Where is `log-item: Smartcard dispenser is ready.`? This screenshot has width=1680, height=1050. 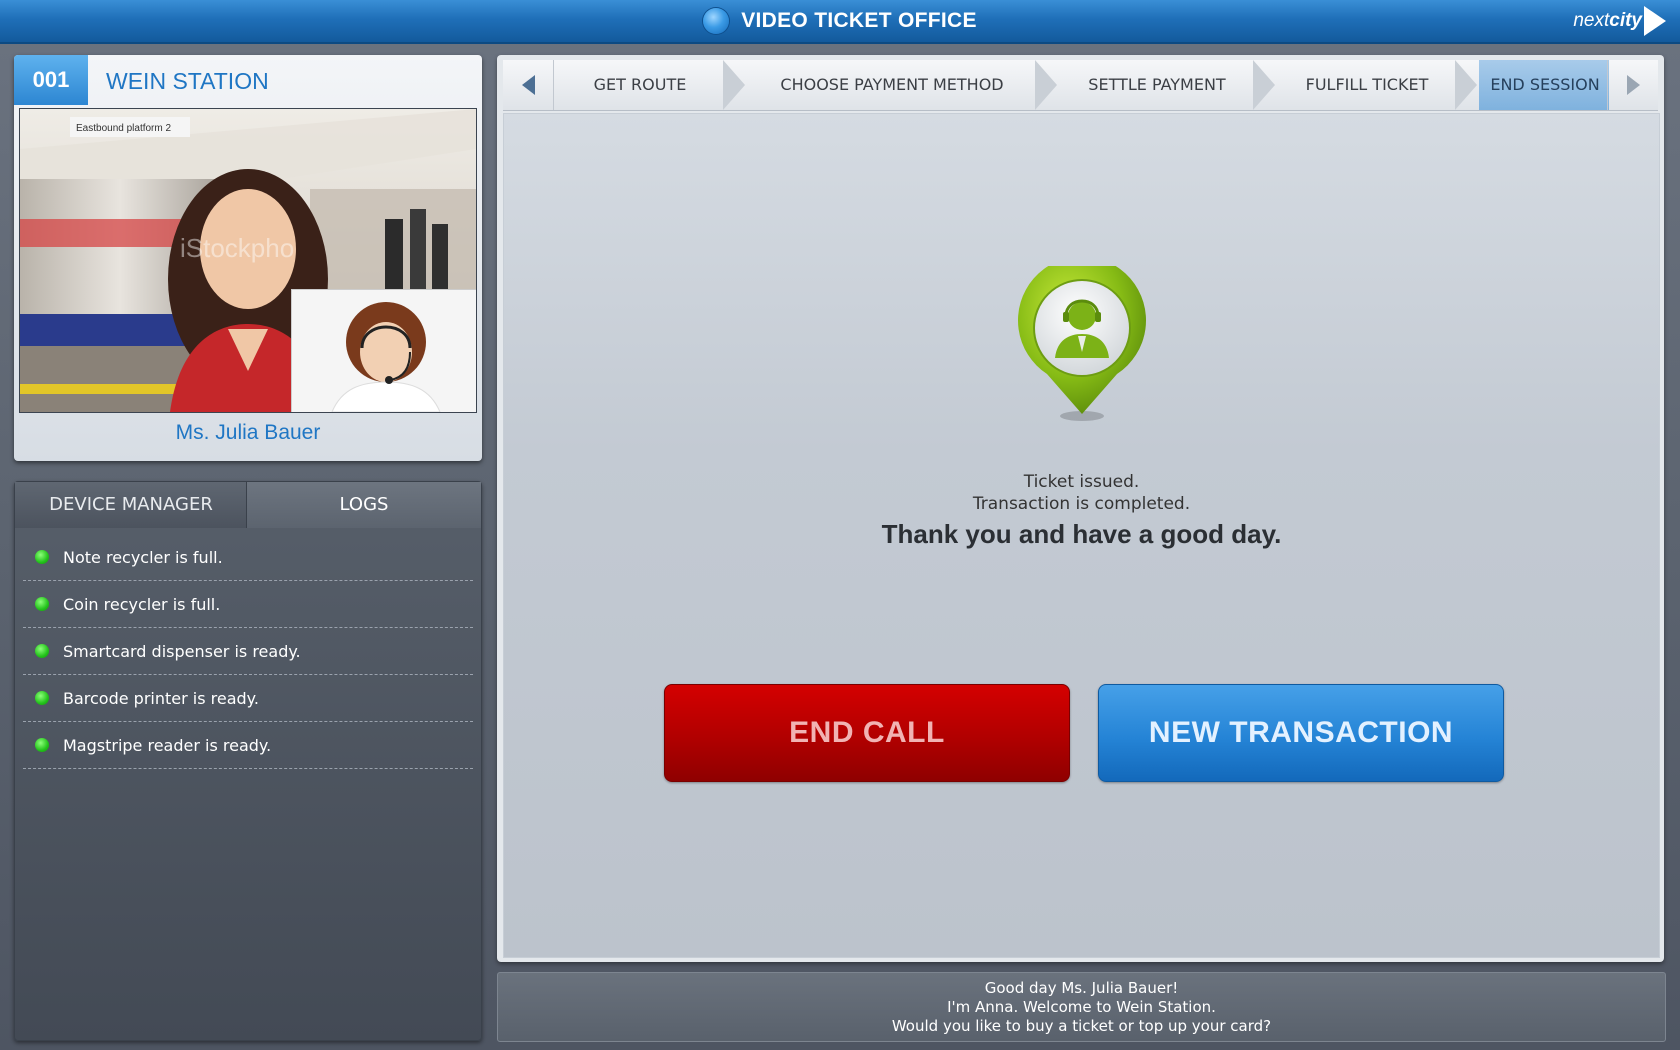 log-item: Smartcard dispenser is ready. is located at coordinates (248, 651).